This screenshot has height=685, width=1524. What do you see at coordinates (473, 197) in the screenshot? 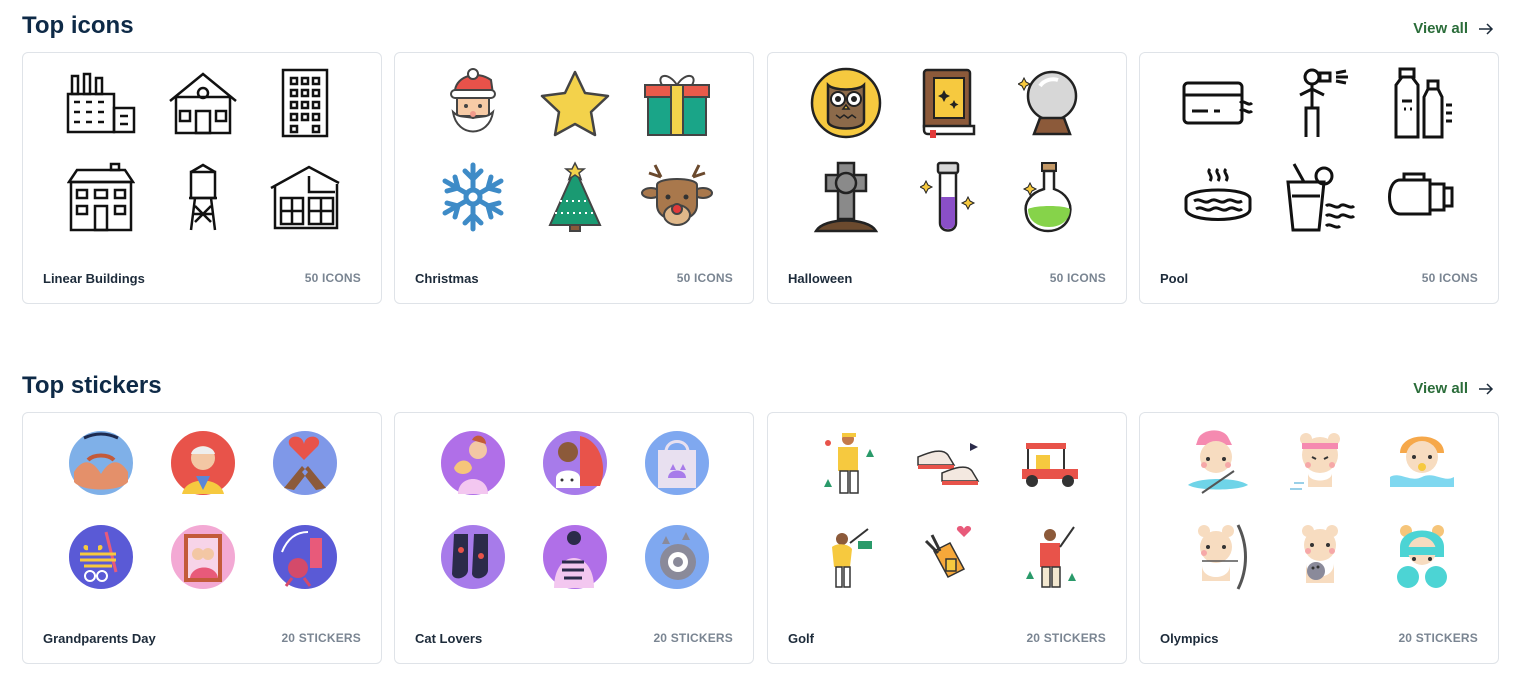
I see `snowflake-icon` at bounding box center [473, 197].